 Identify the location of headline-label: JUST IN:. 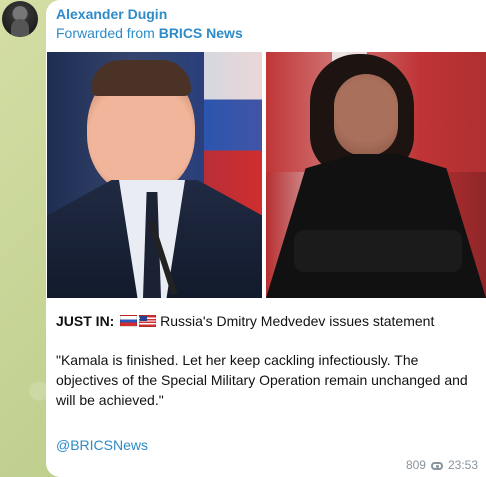
(85, 321).